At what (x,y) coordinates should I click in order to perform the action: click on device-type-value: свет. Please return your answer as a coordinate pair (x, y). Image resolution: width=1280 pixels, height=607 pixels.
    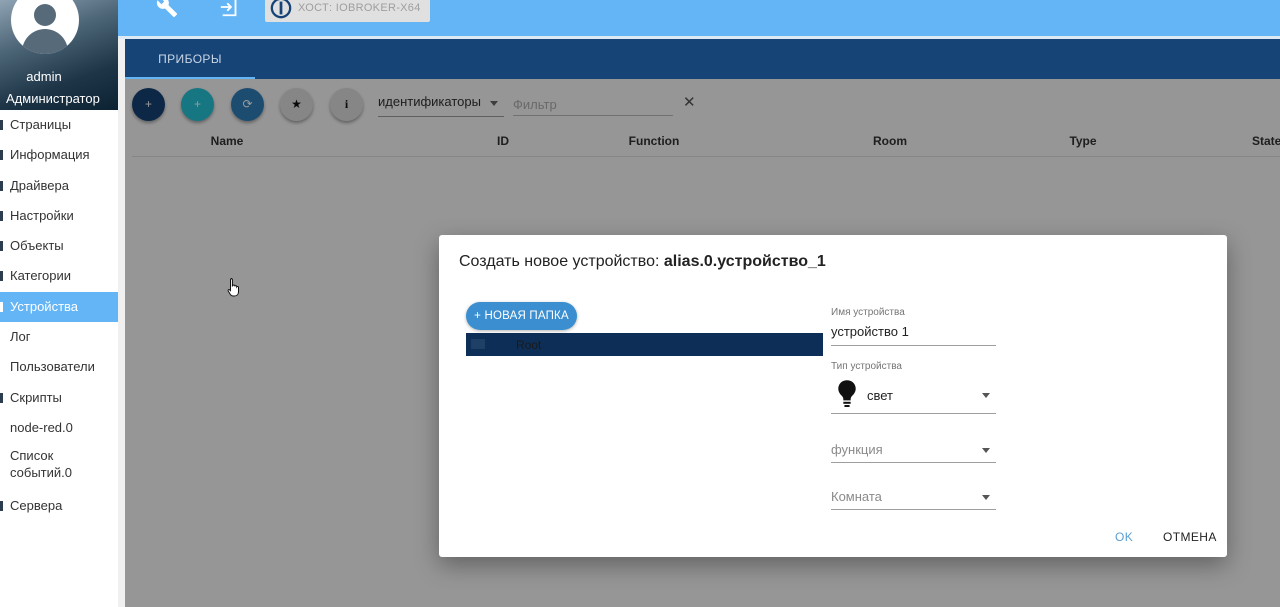
    Looking at the image, I should click on (880, 395).